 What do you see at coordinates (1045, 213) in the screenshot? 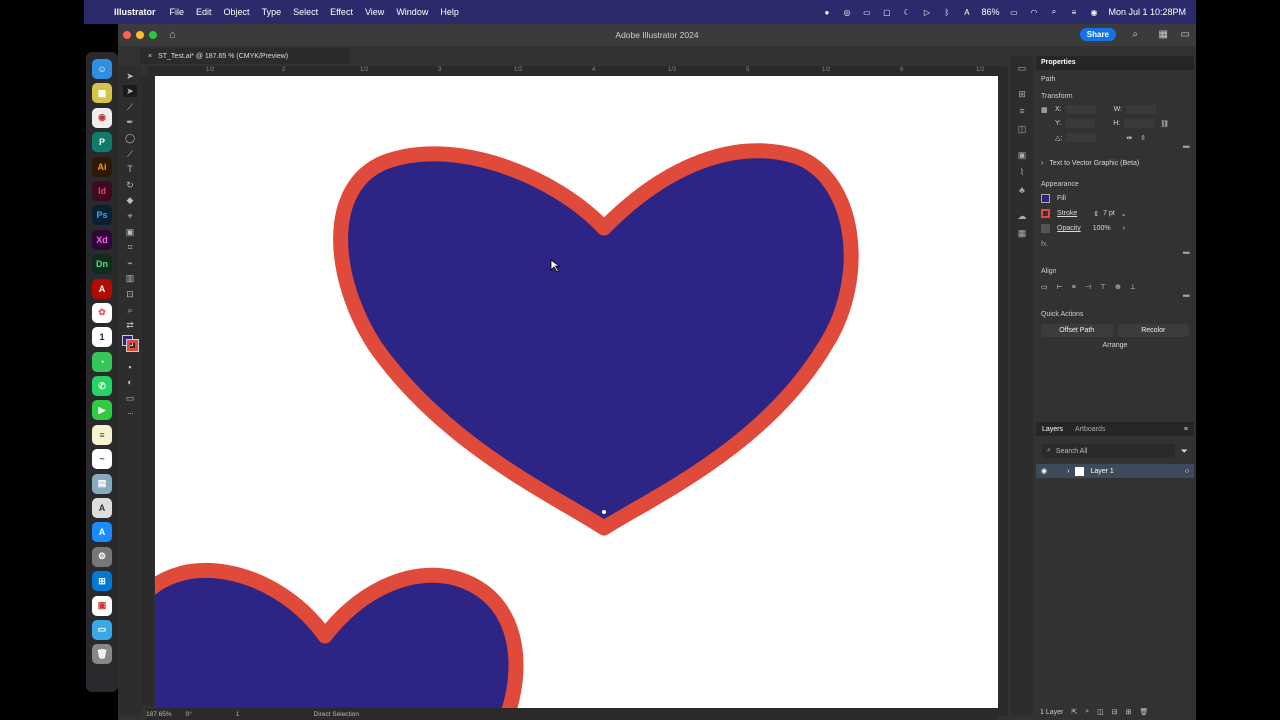
I see `stroke-color-swatch` at bounding box center [1045, 213].